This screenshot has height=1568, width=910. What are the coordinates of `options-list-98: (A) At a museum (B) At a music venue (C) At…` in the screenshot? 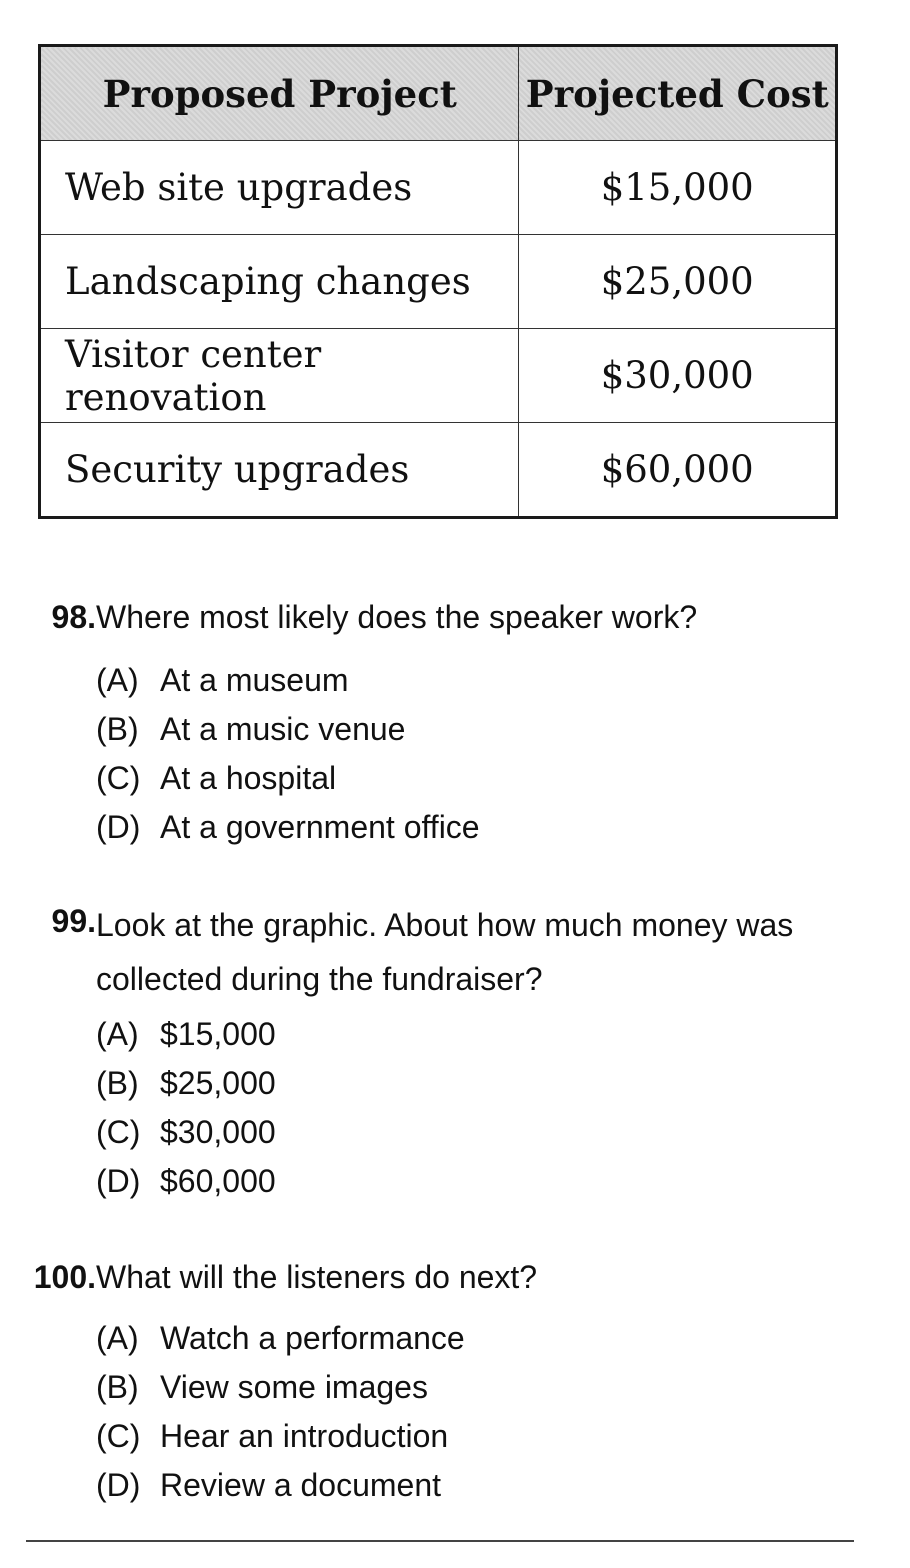 It's located at (288, 754).